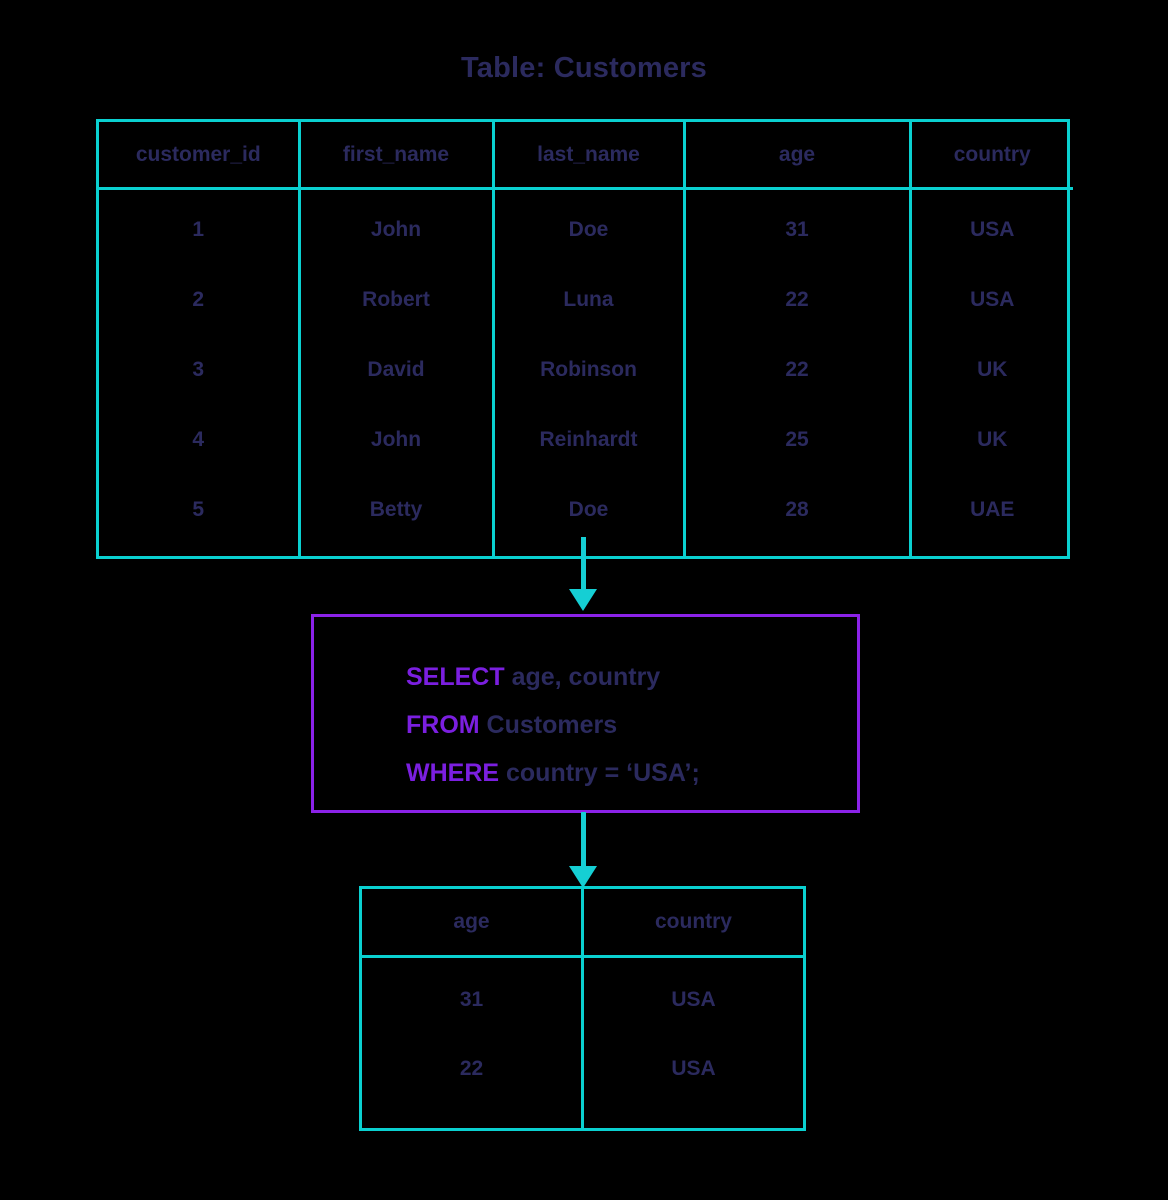 The image size is (1168, 1200). Describe the element at coordinates (798, 515) in the screenshot. I see `cell-age: 28` at that location.